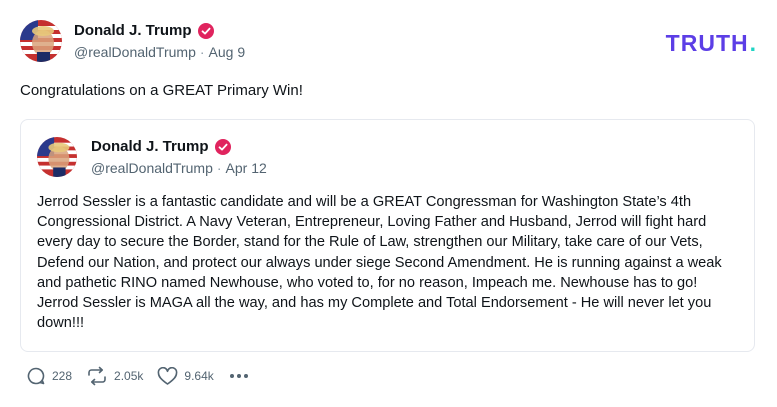  I want to click on quote-author-handle: @realDonaldTrump, so click(152, 168).